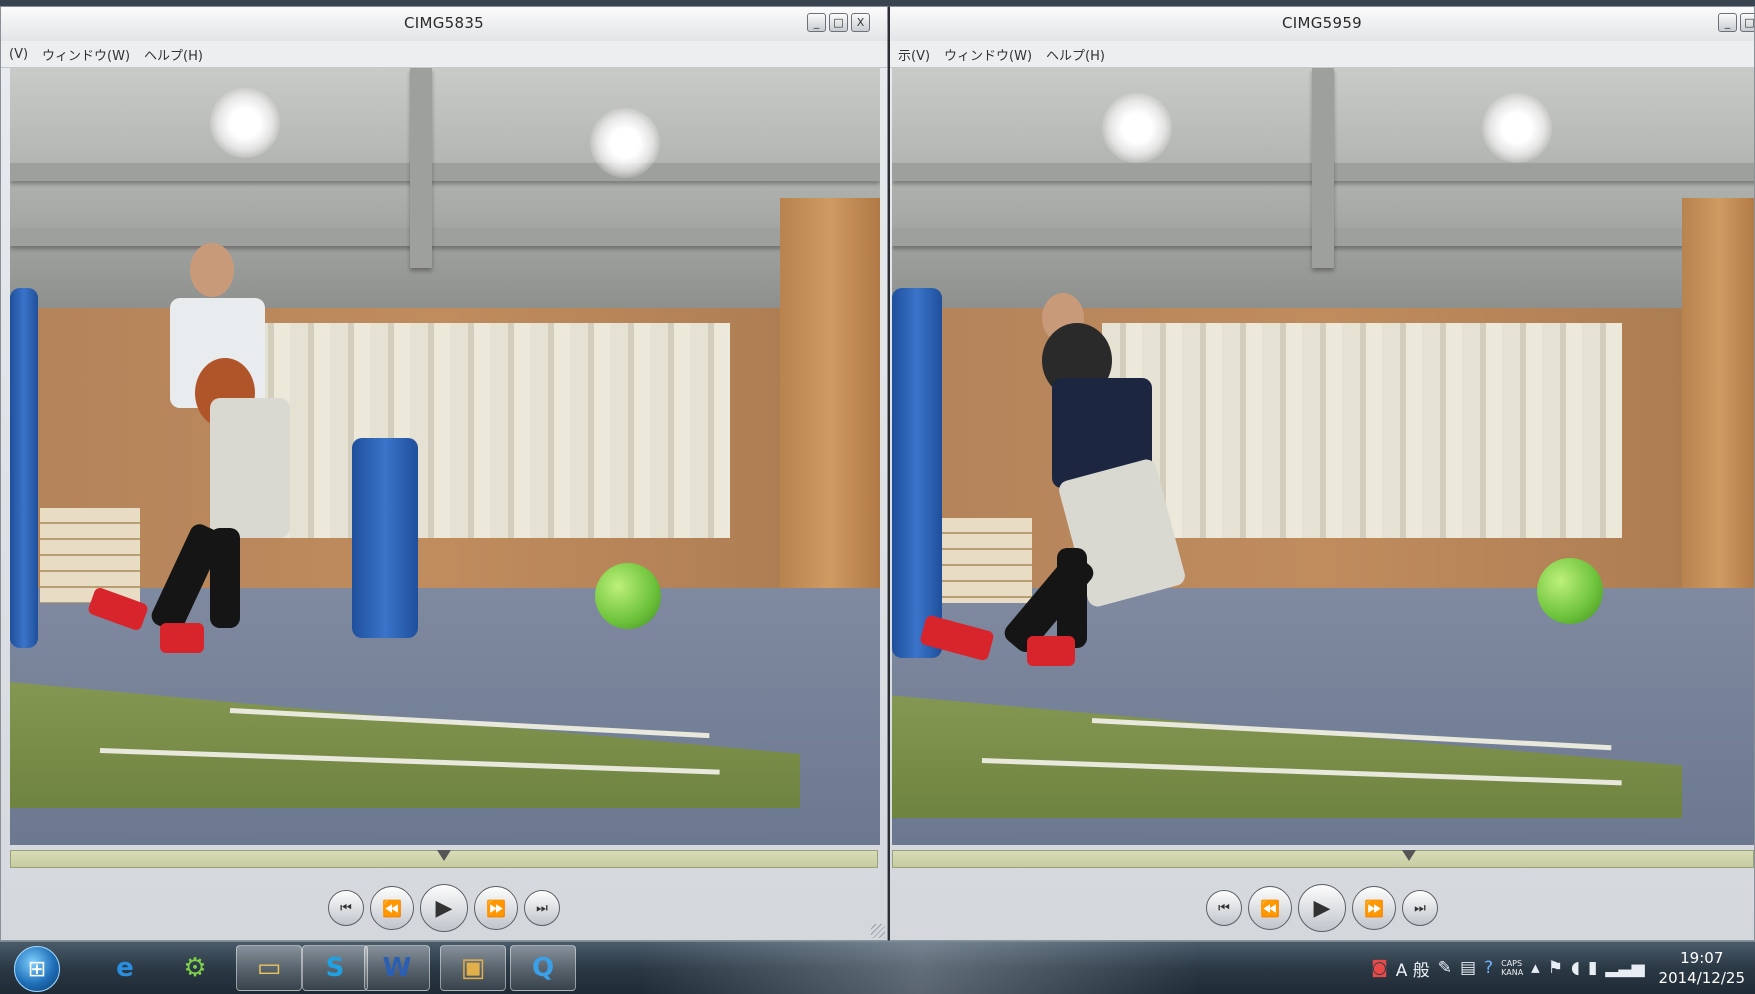 Image resolution: width=1755 pixels, height=994 pixels. What do you see at coordinates (1488, 968) in the screenshot?
I see `help-icon: ?` at bounding box center [1488, 968].